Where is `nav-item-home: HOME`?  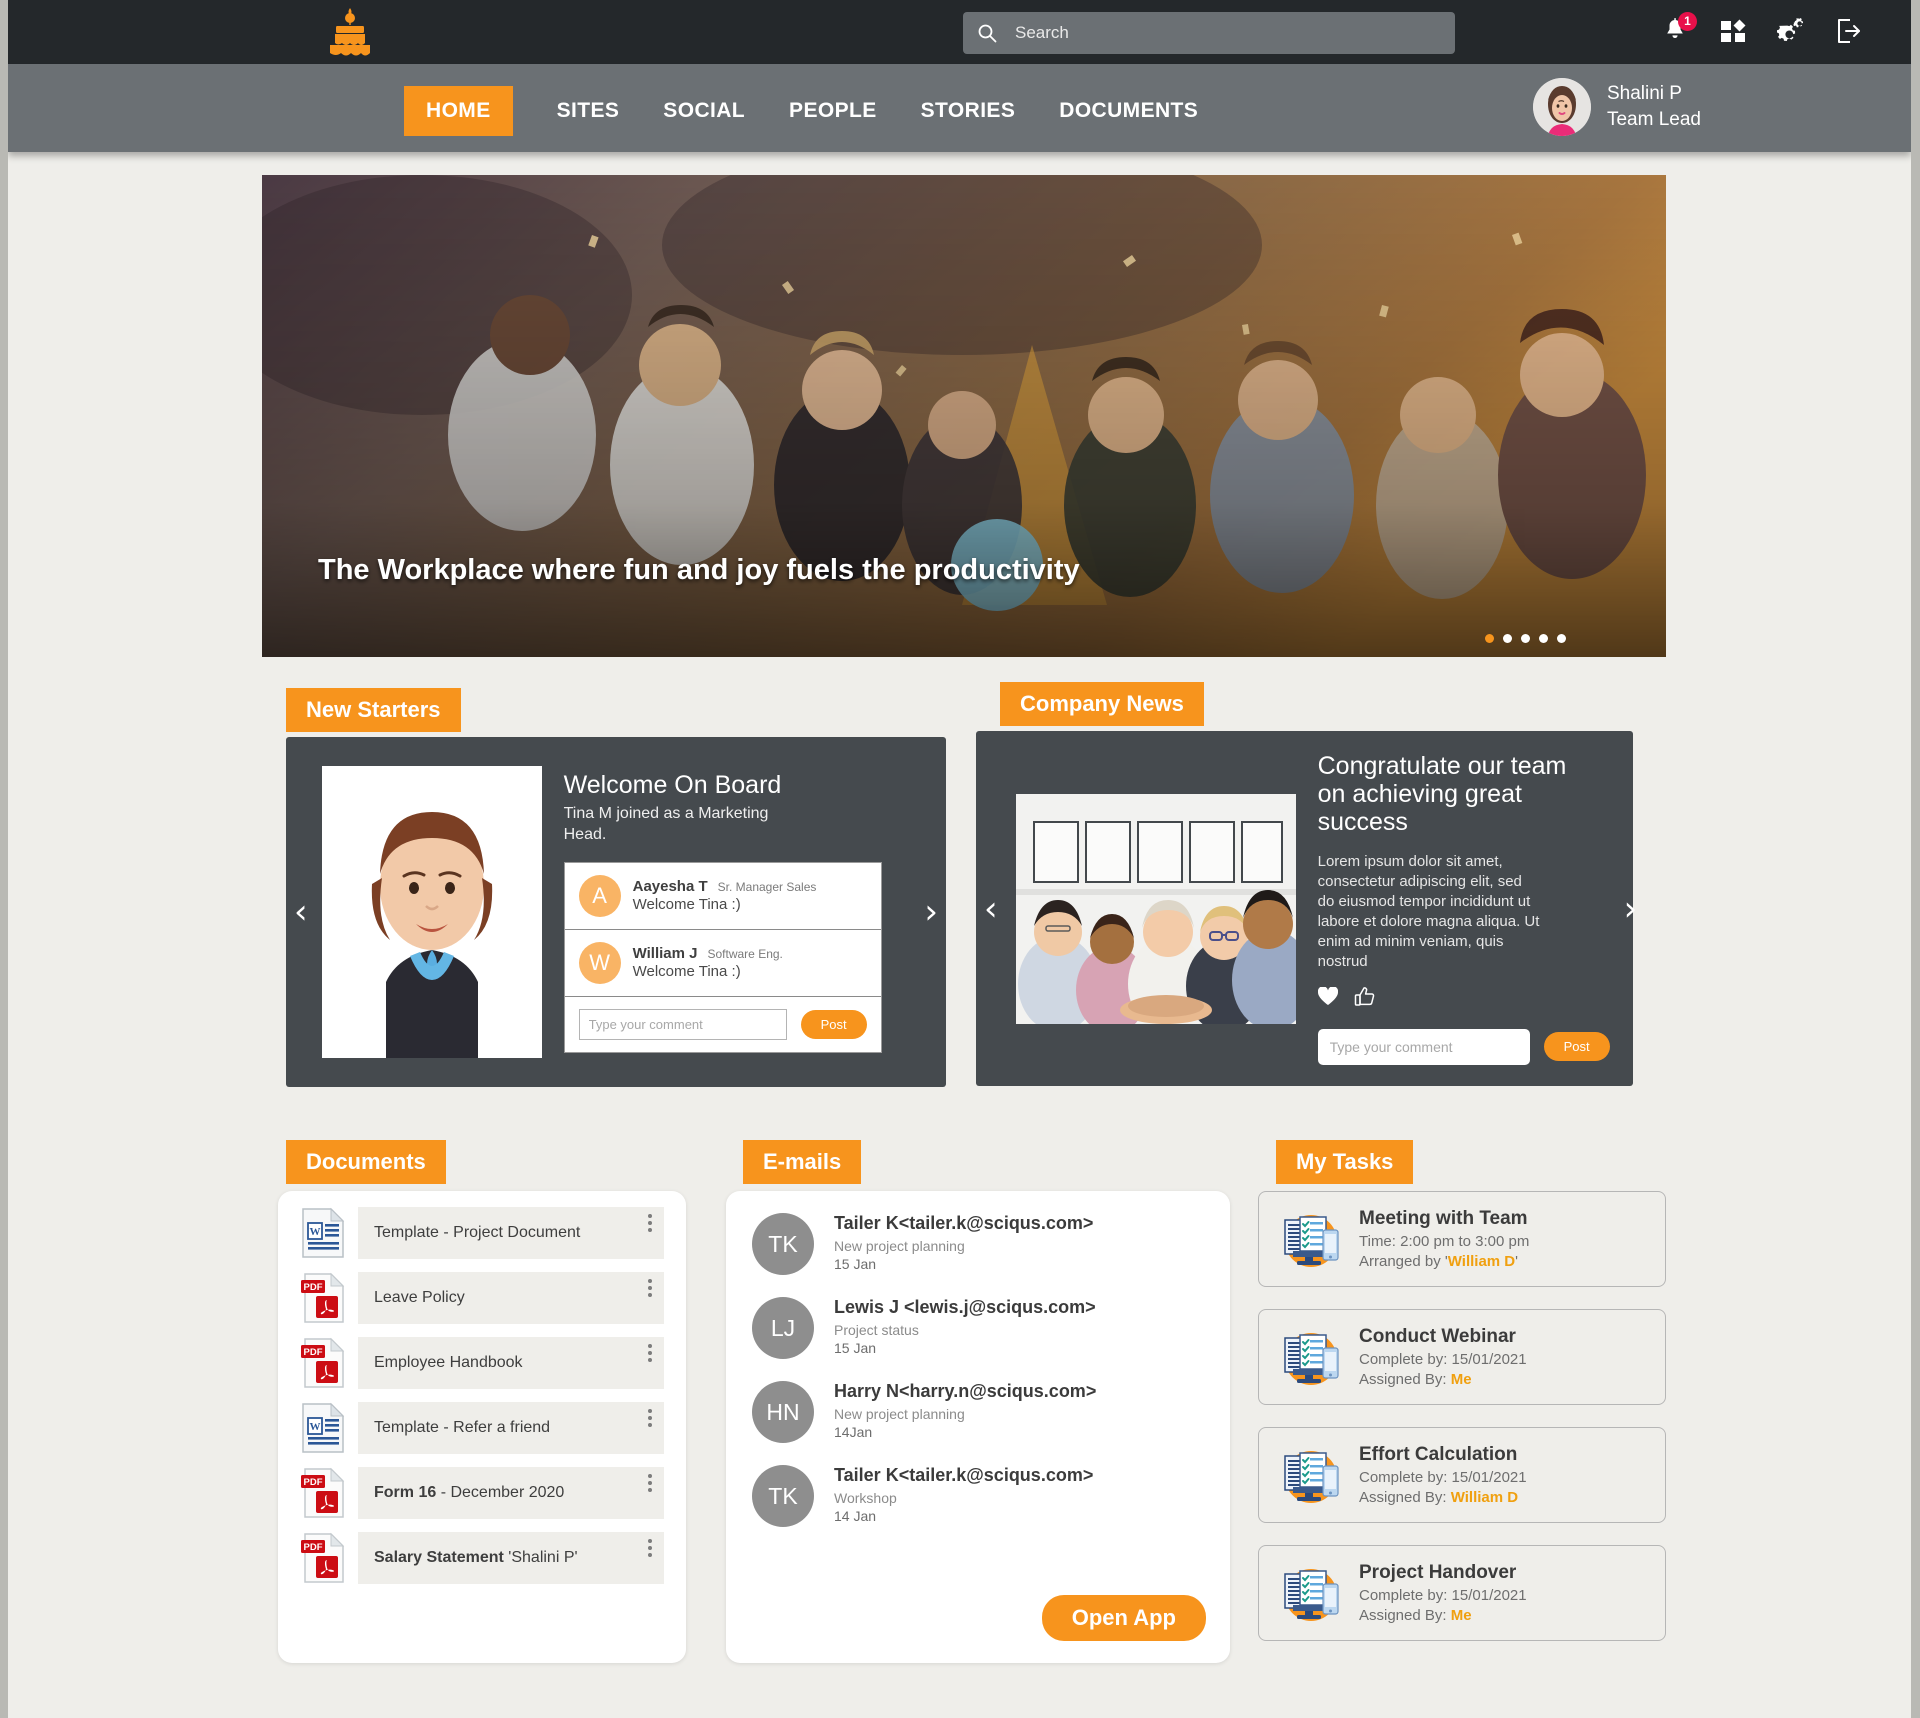 nav-item-home: HOME is located at coordinates (458, 111).